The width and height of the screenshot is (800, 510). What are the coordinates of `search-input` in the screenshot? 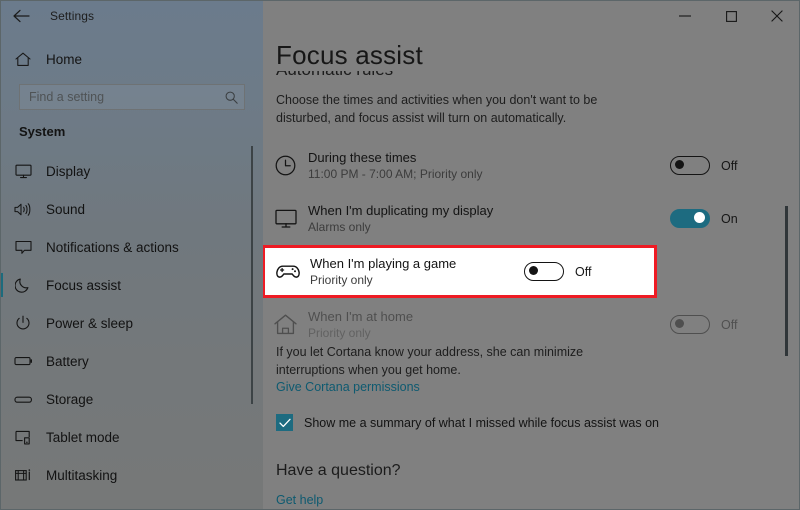 It's located at (127, 97).